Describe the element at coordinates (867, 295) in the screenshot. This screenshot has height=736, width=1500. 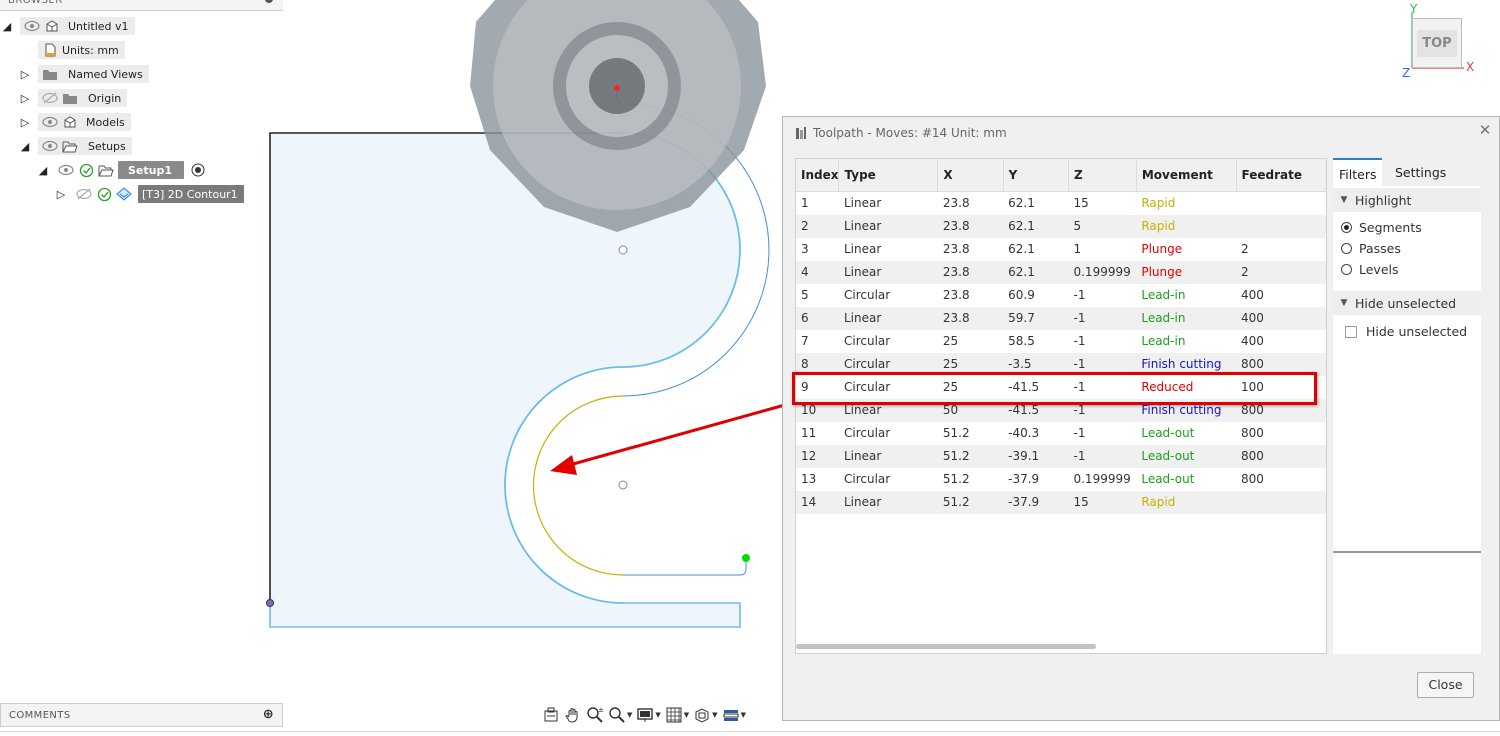
I see `cell-type: Circular` at that location.